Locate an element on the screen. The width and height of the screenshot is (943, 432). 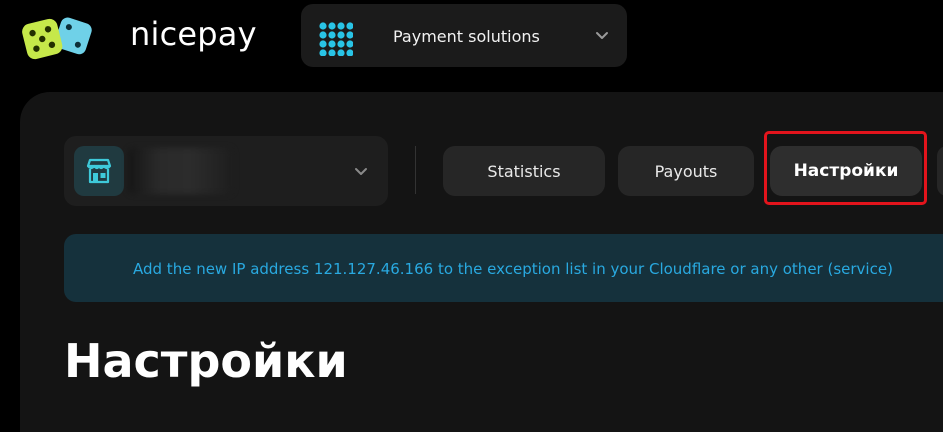
product-selector-label: Payment solutions is located at coordinates (466, 36).